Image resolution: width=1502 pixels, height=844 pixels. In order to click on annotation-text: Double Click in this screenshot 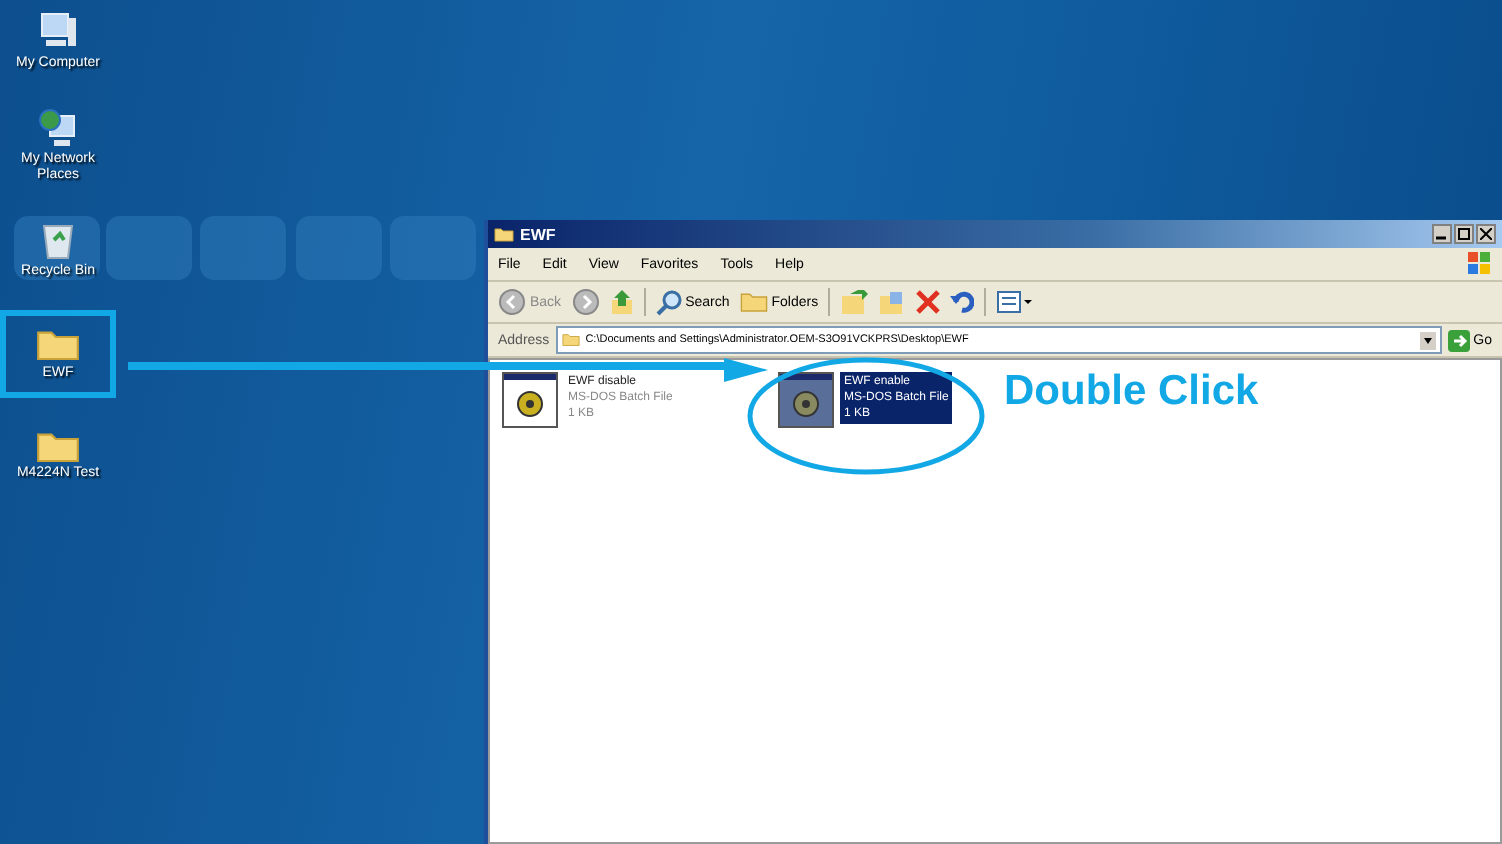, I will do `click(1131, 392)`.